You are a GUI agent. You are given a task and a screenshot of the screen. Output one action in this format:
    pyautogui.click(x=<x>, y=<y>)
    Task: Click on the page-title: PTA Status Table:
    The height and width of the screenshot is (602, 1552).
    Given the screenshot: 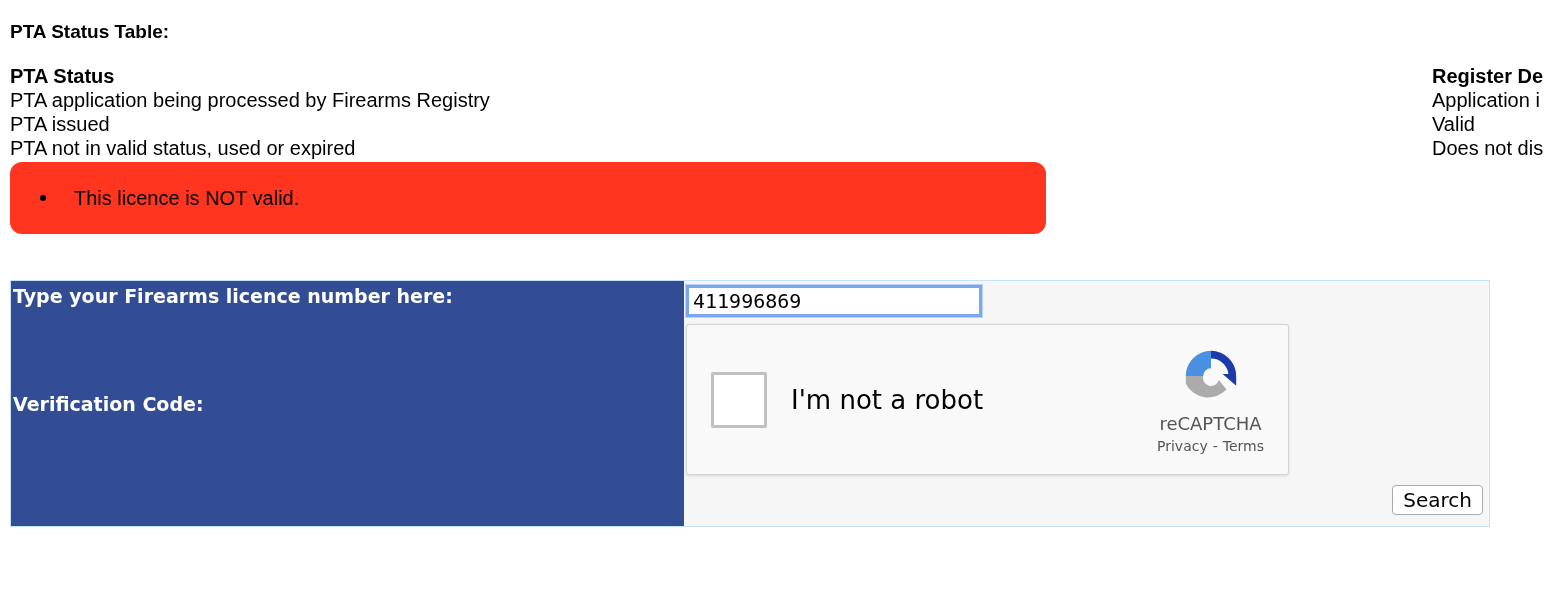 What is the action you would take?
    pyautogui.click(x=90, y=32)
    